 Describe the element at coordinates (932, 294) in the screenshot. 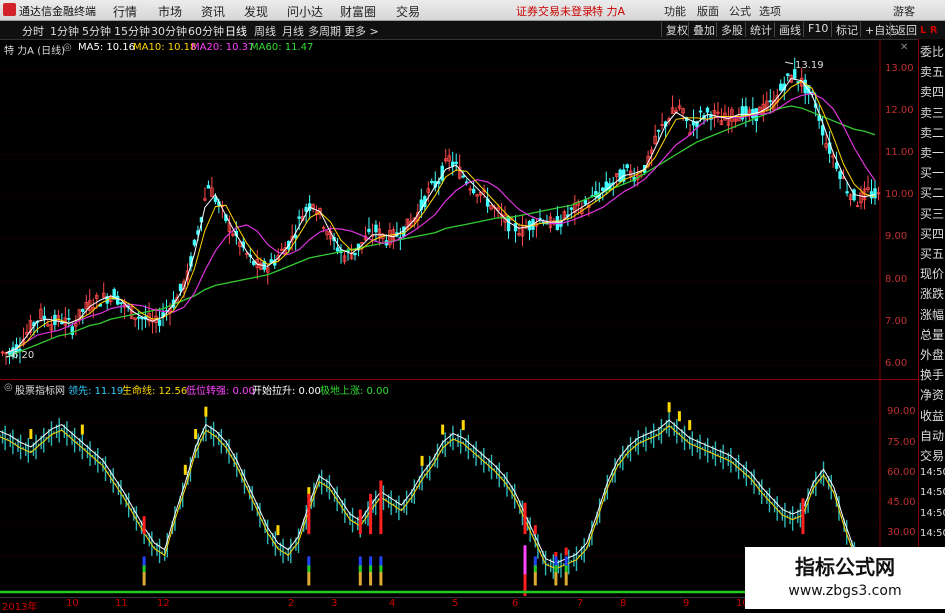

I see `panel-item: 涨跌` at that location.